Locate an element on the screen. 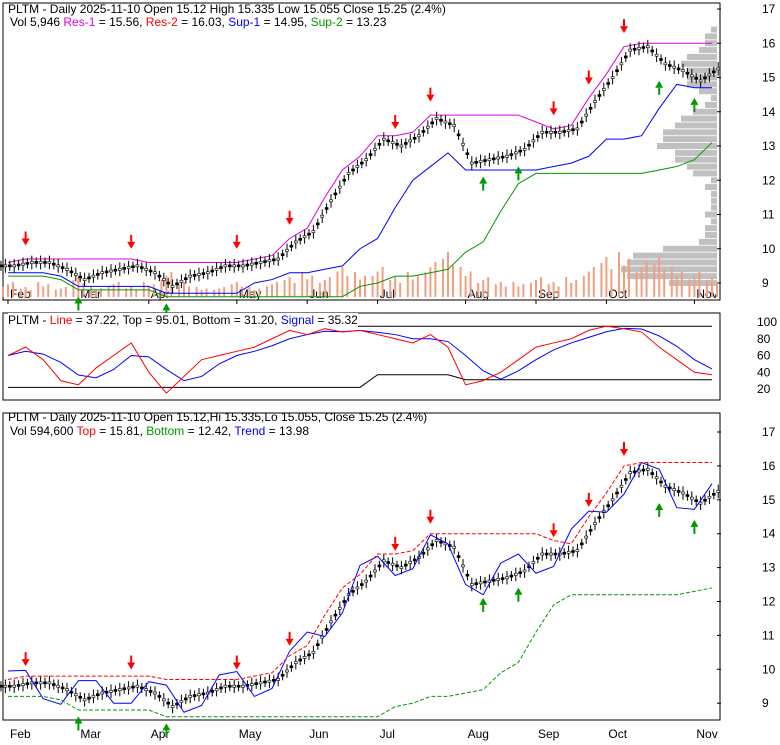  sup1-value: = 14.95, is located at coordinates (284, 22).